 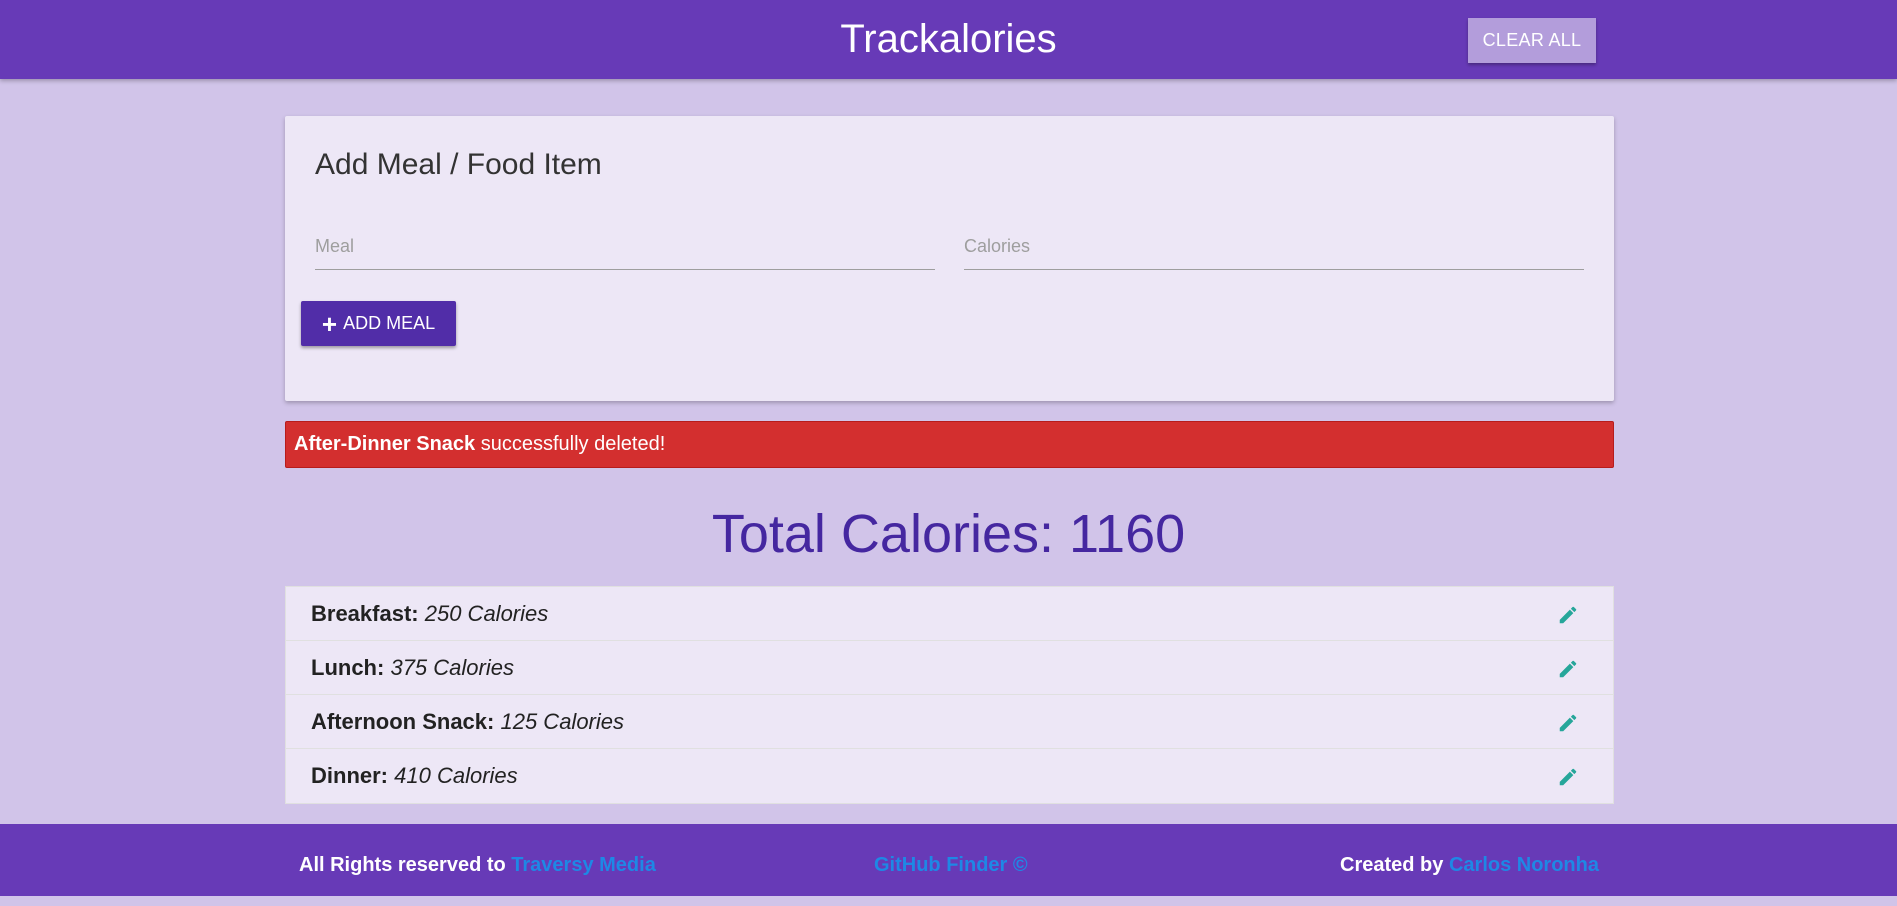 I want to click on brand-title: Trackalories, so click(x=948, y=39).